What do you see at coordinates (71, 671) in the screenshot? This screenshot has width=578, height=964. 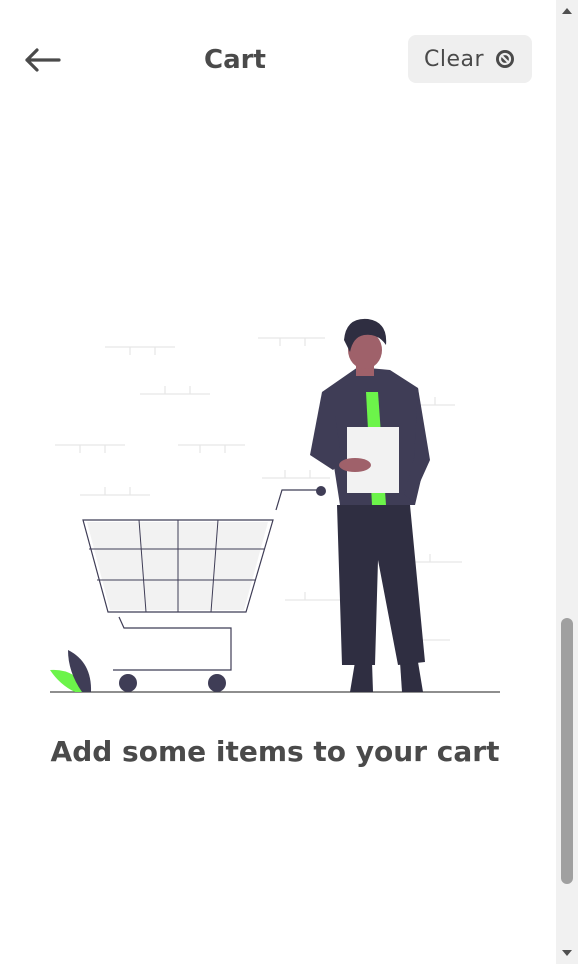 I see `plant` at bounding box center [71, 671].